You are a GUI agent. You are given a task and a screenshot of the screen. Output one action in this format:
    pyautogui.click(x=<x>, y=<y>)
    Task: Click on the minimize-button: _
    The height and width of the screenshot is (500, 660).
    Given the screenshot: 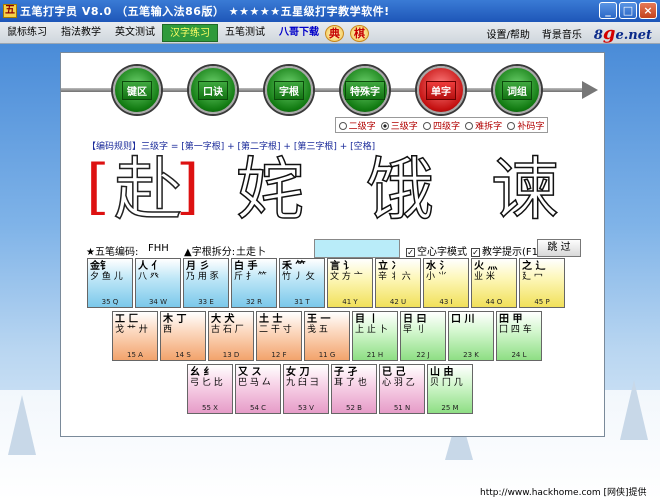 What is the action you would take?
    pyautogui.click(x=608, y=10)
    